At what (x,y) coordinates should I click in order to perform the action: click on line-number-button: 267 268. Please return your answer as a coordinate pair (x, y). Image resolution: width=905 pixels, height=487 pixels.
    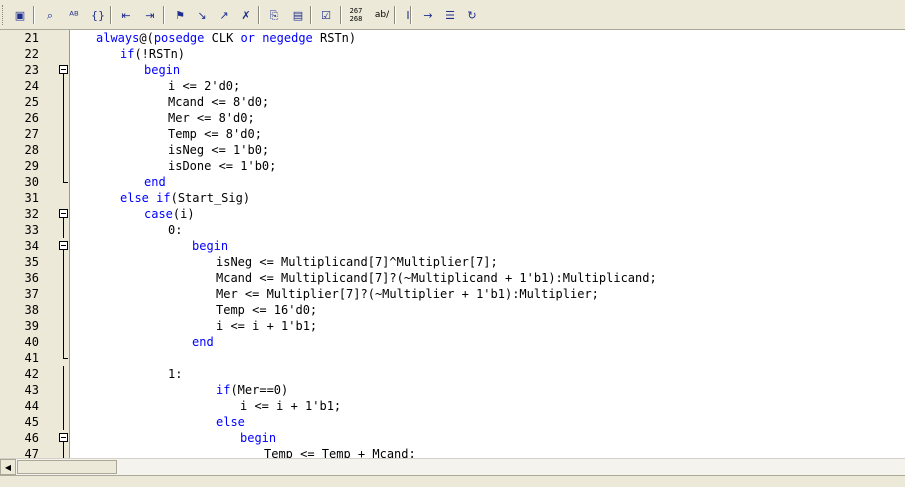
    Looking at the image, I should click on (356, 15).